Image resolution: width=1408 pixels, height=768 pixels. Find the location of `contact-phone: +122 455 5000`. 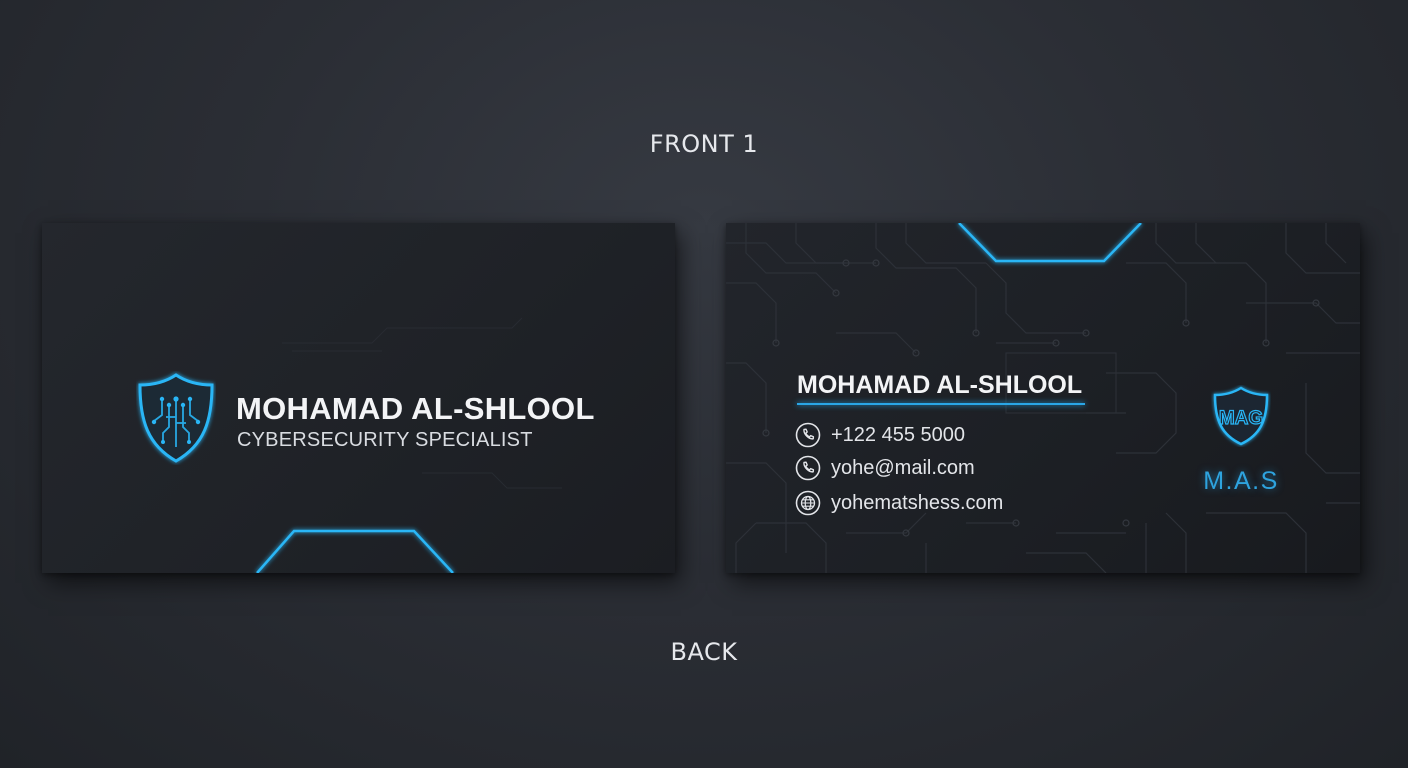

contact-phone: +122 455 5000 is located at coordinates (880, 435).